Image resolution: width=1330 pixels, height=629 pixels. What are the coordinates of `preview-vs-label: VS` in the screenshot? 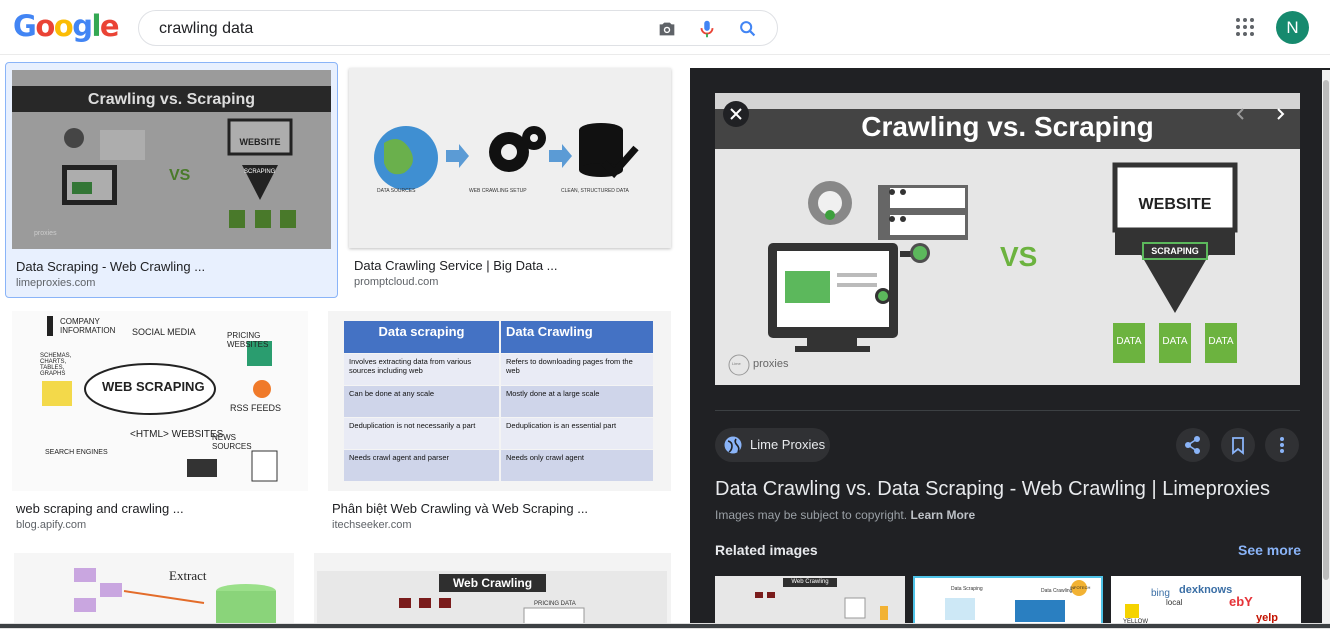 It's located at (1019, 256).